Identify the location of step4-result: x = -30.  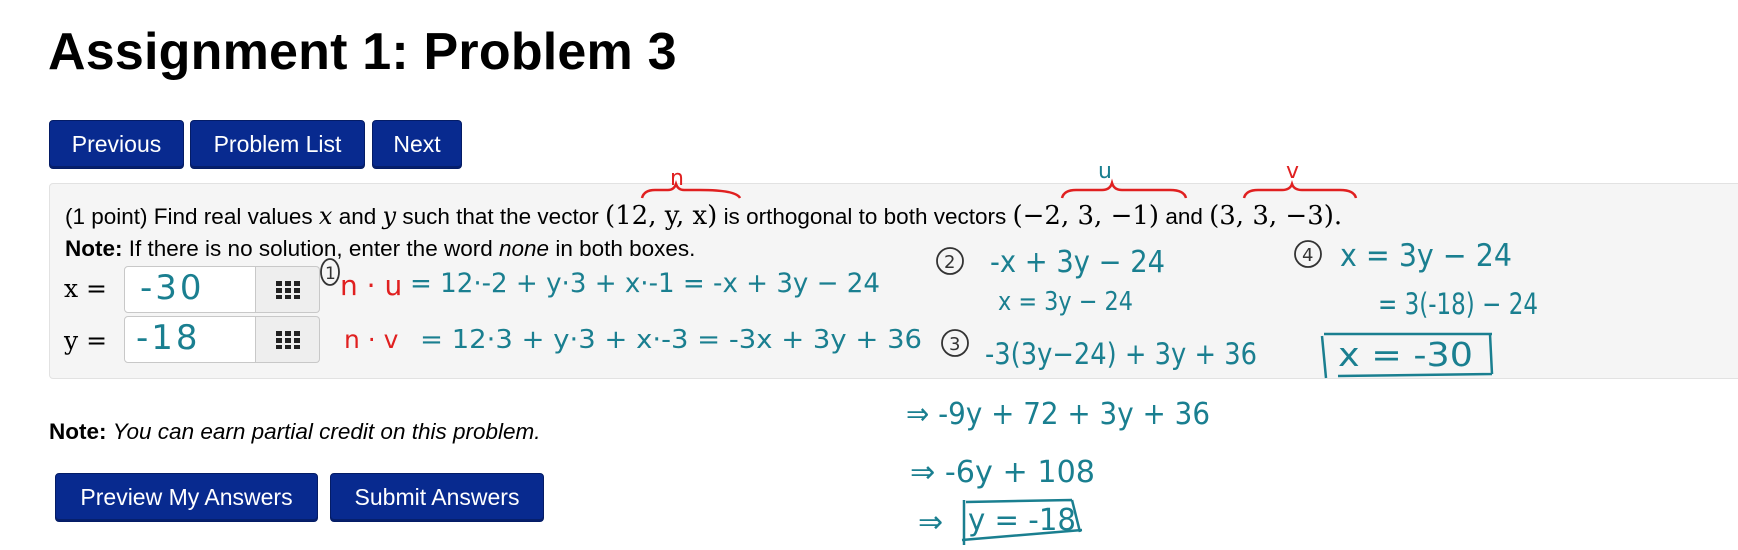
(1405, 354).